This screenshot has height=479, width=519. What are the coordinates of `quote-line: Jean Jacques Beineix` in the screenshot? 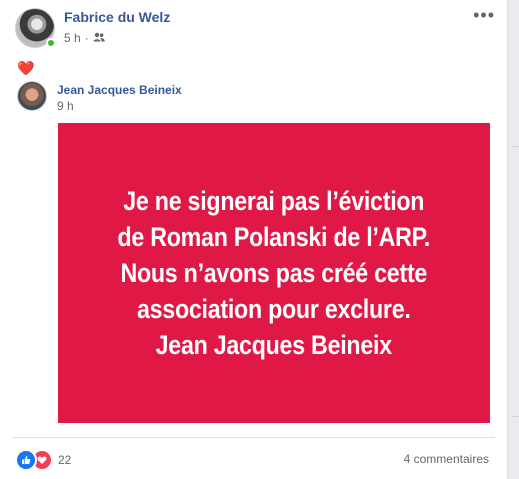 It's located at (274, 345).